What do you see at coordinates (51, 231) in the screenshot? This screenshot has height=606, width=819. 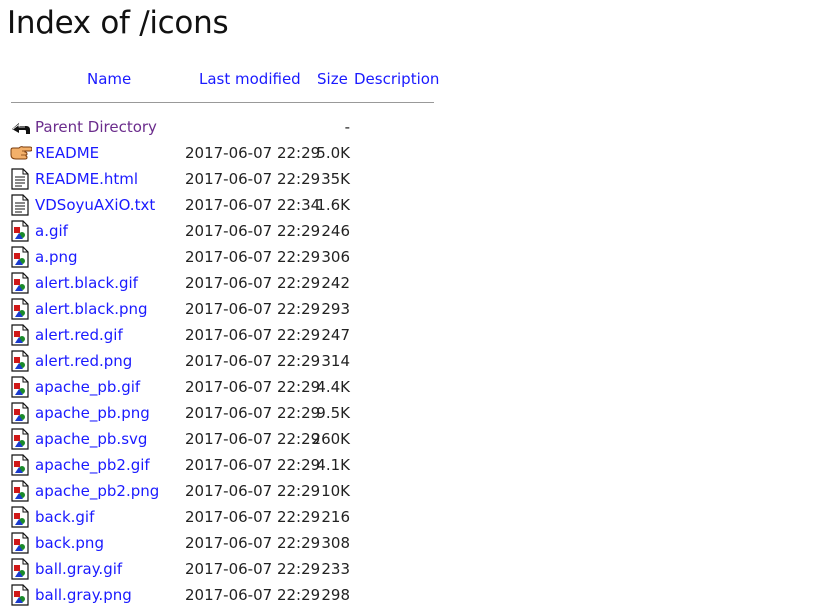 I see `file-link: a.gif` at bounding box center [51, 231].